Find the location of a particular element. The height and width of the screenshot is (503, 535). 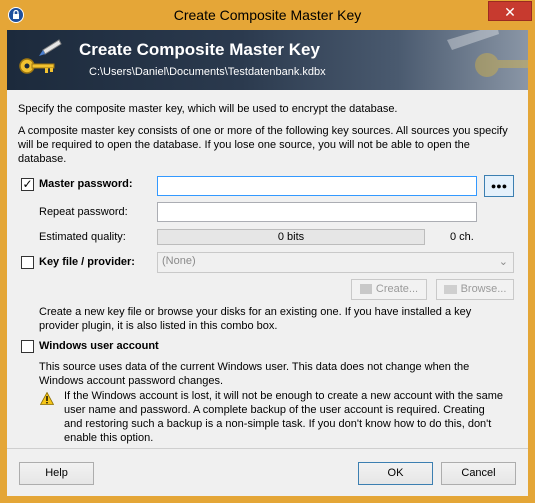

title-bar: Create Composite Master Key ✕ is located at coordinates (267, 15).